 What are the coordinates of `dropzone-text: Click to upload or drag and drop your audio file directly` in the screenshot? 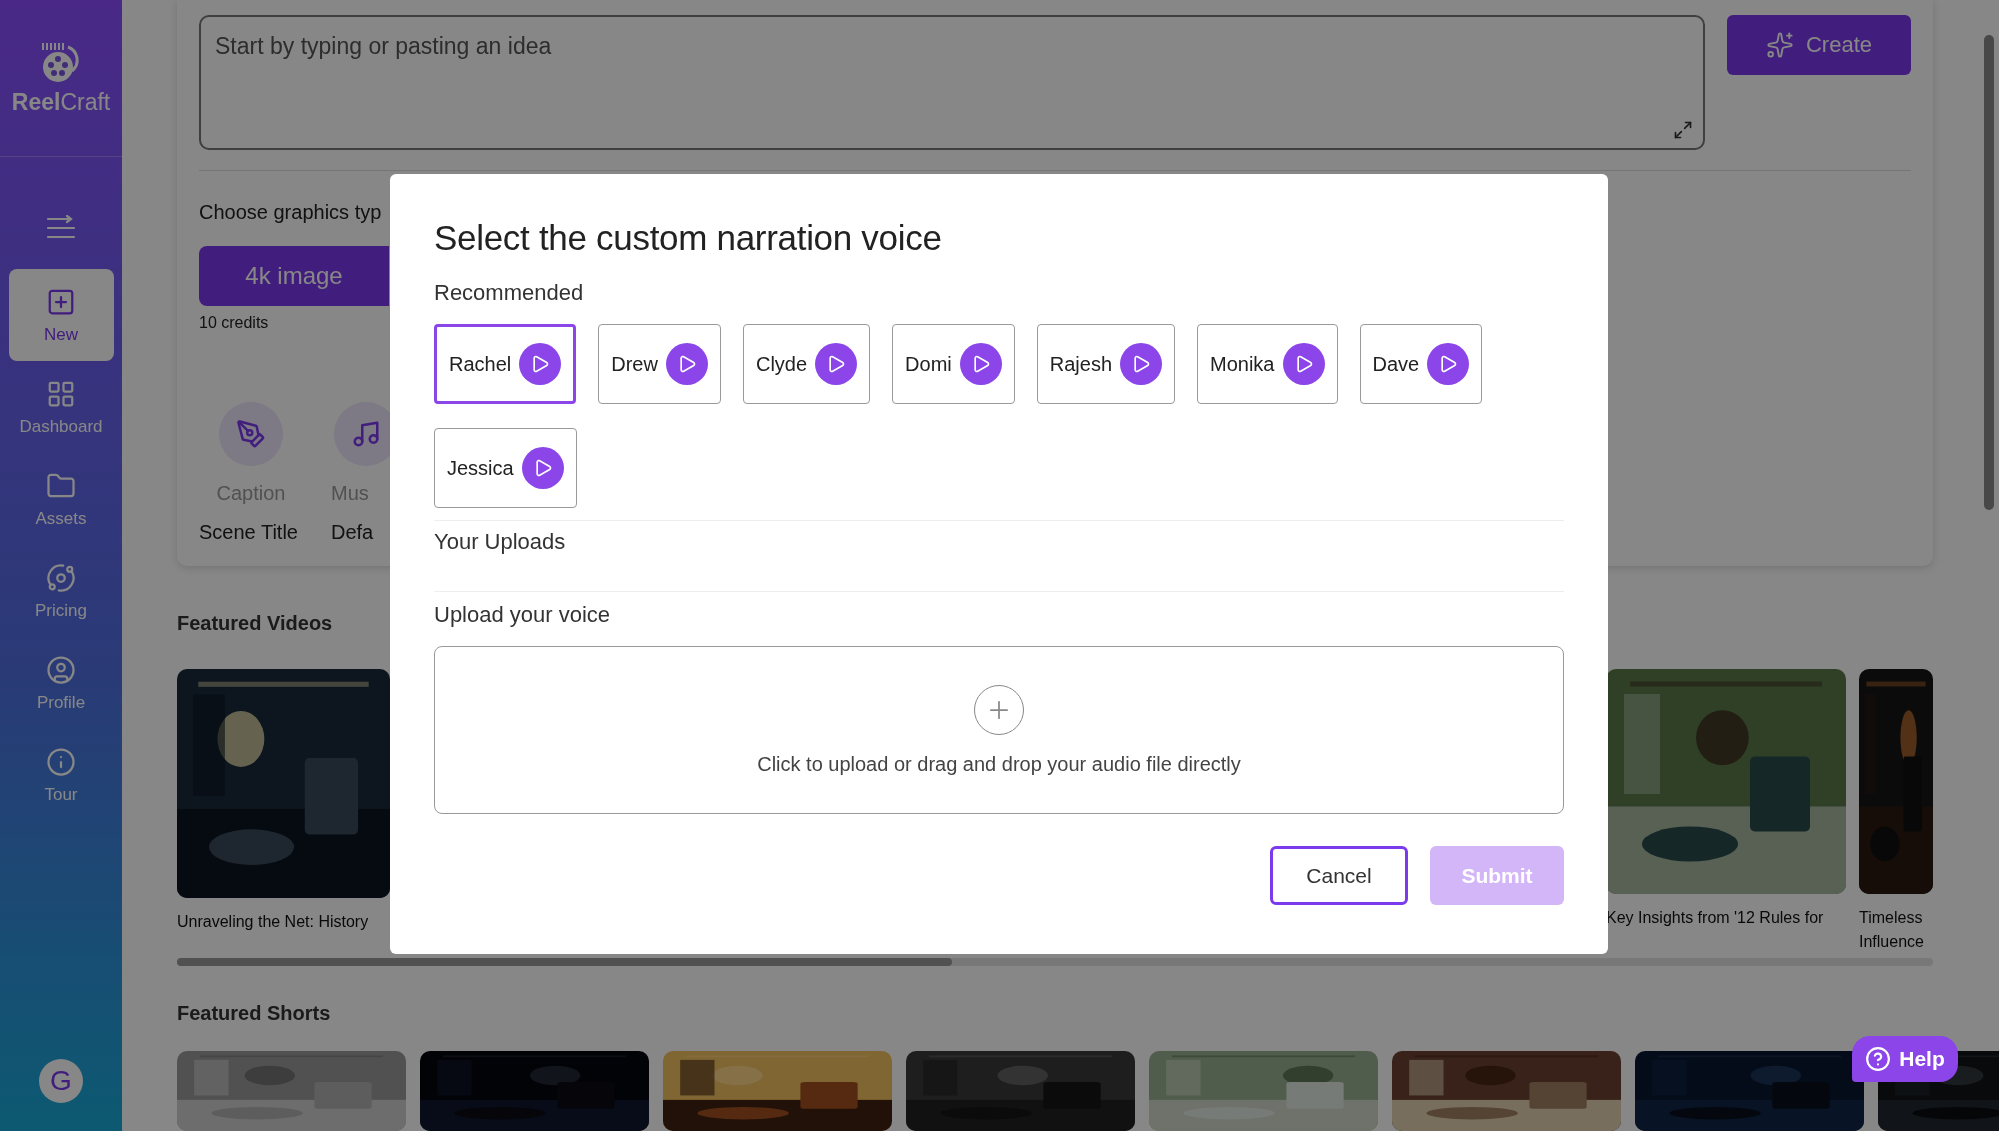 It's located at (999, 764).